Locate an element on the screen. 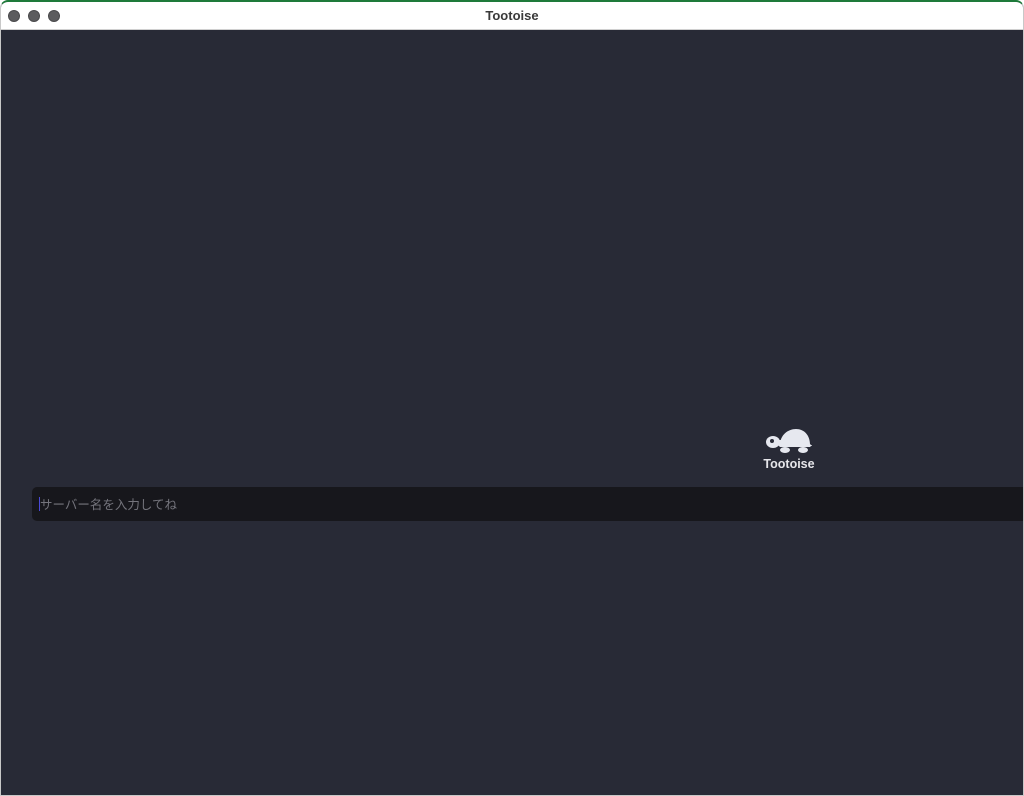 This screenshot has width=1024, height=796. turtle-icon is located at coordinates (789, 441).